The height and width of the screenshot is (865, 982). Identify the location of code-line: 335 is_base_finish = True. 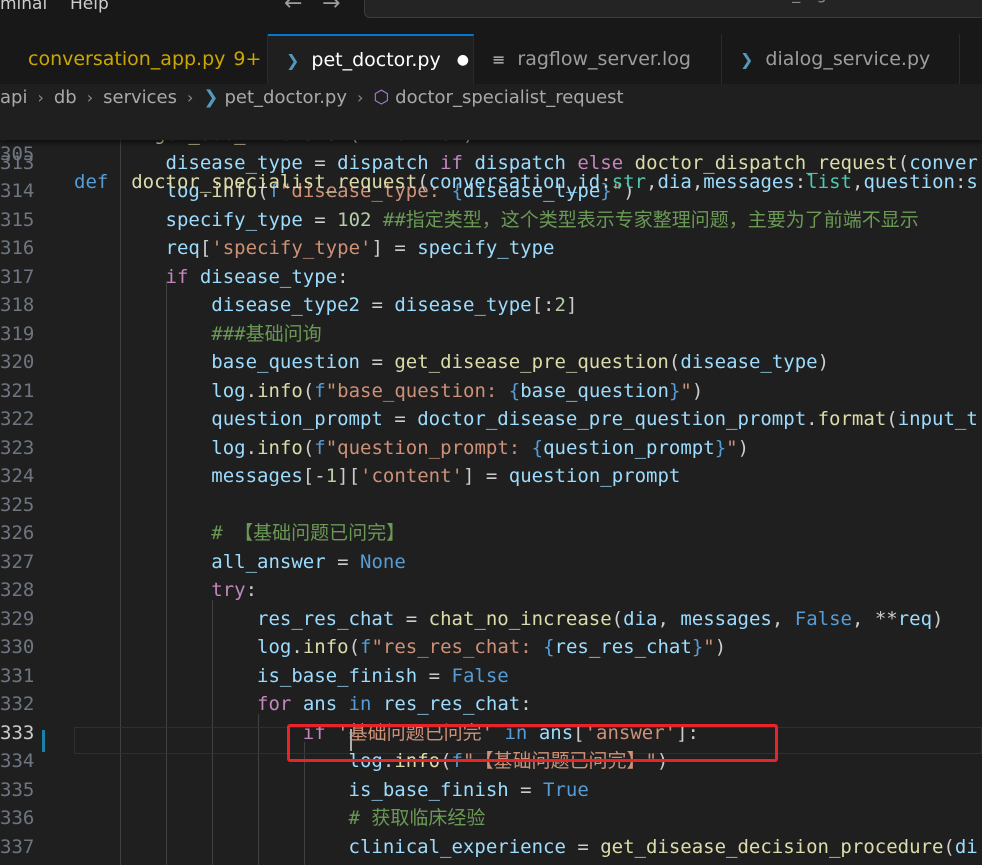
(491, 790).